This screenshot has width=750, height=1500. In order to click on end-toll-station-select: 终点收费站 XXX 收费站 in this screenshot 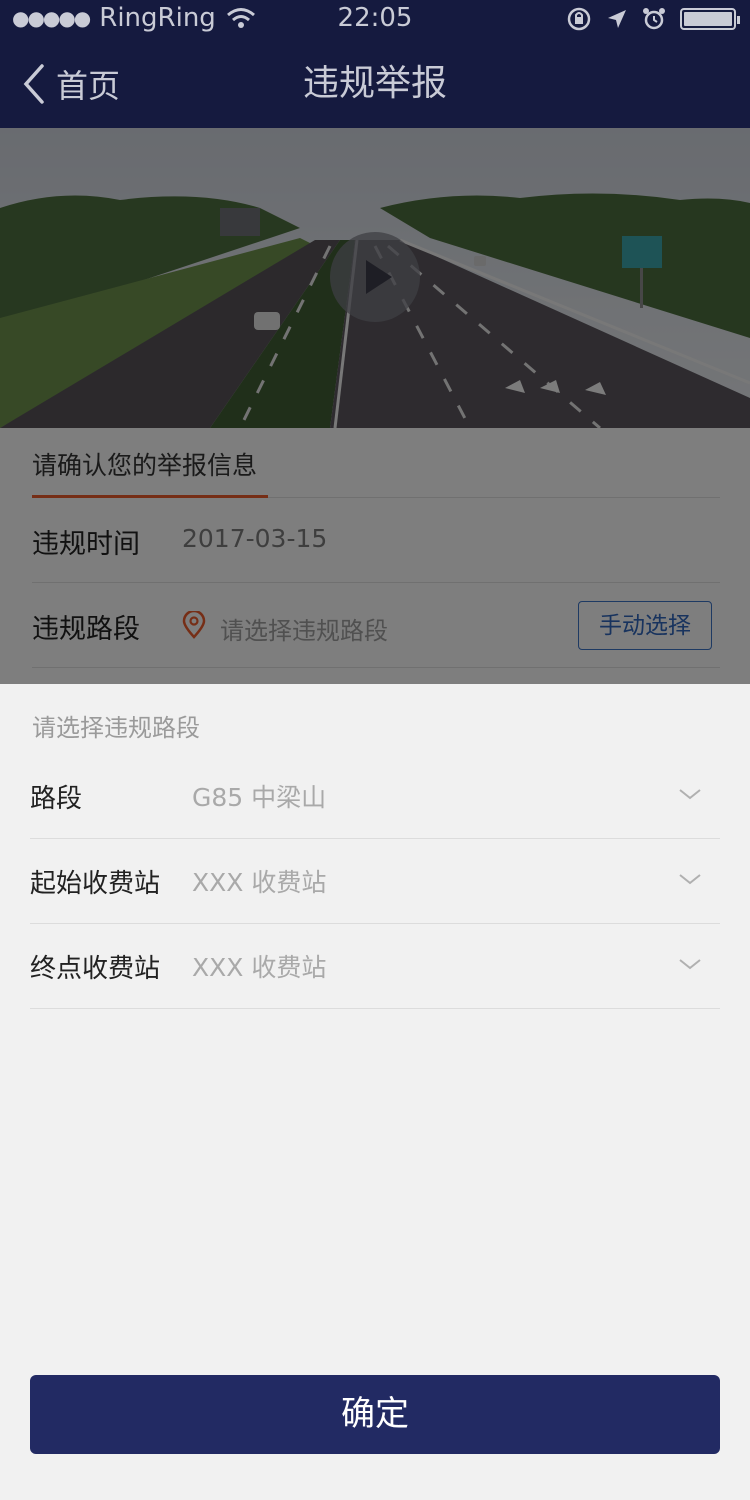, I will do `click(375, 966)`.